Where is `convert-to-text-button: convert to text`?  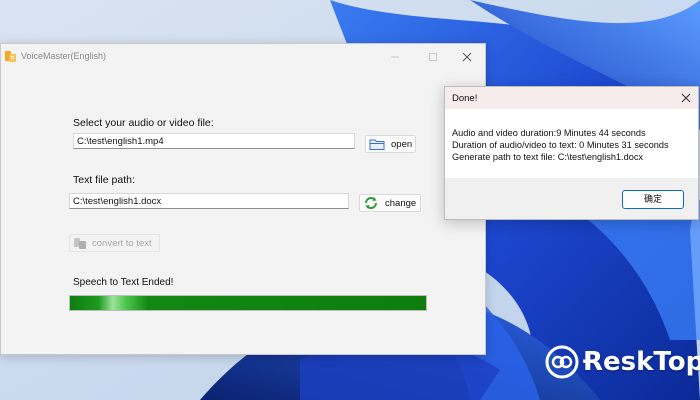
convert-to-text-button: convert to text is located at coordinates (114, 243).